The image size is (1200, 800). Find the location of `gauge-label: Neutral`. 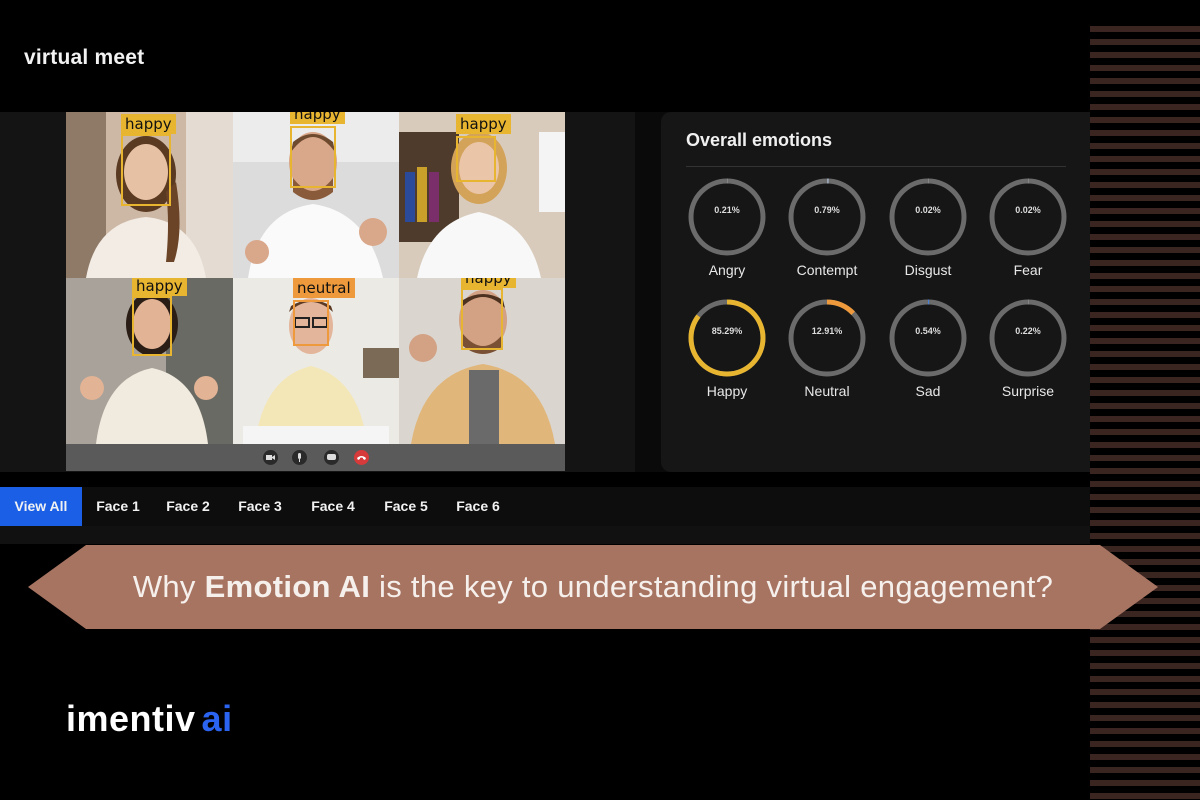

gauge-label: Neutral is located at coordinates (827, 391).